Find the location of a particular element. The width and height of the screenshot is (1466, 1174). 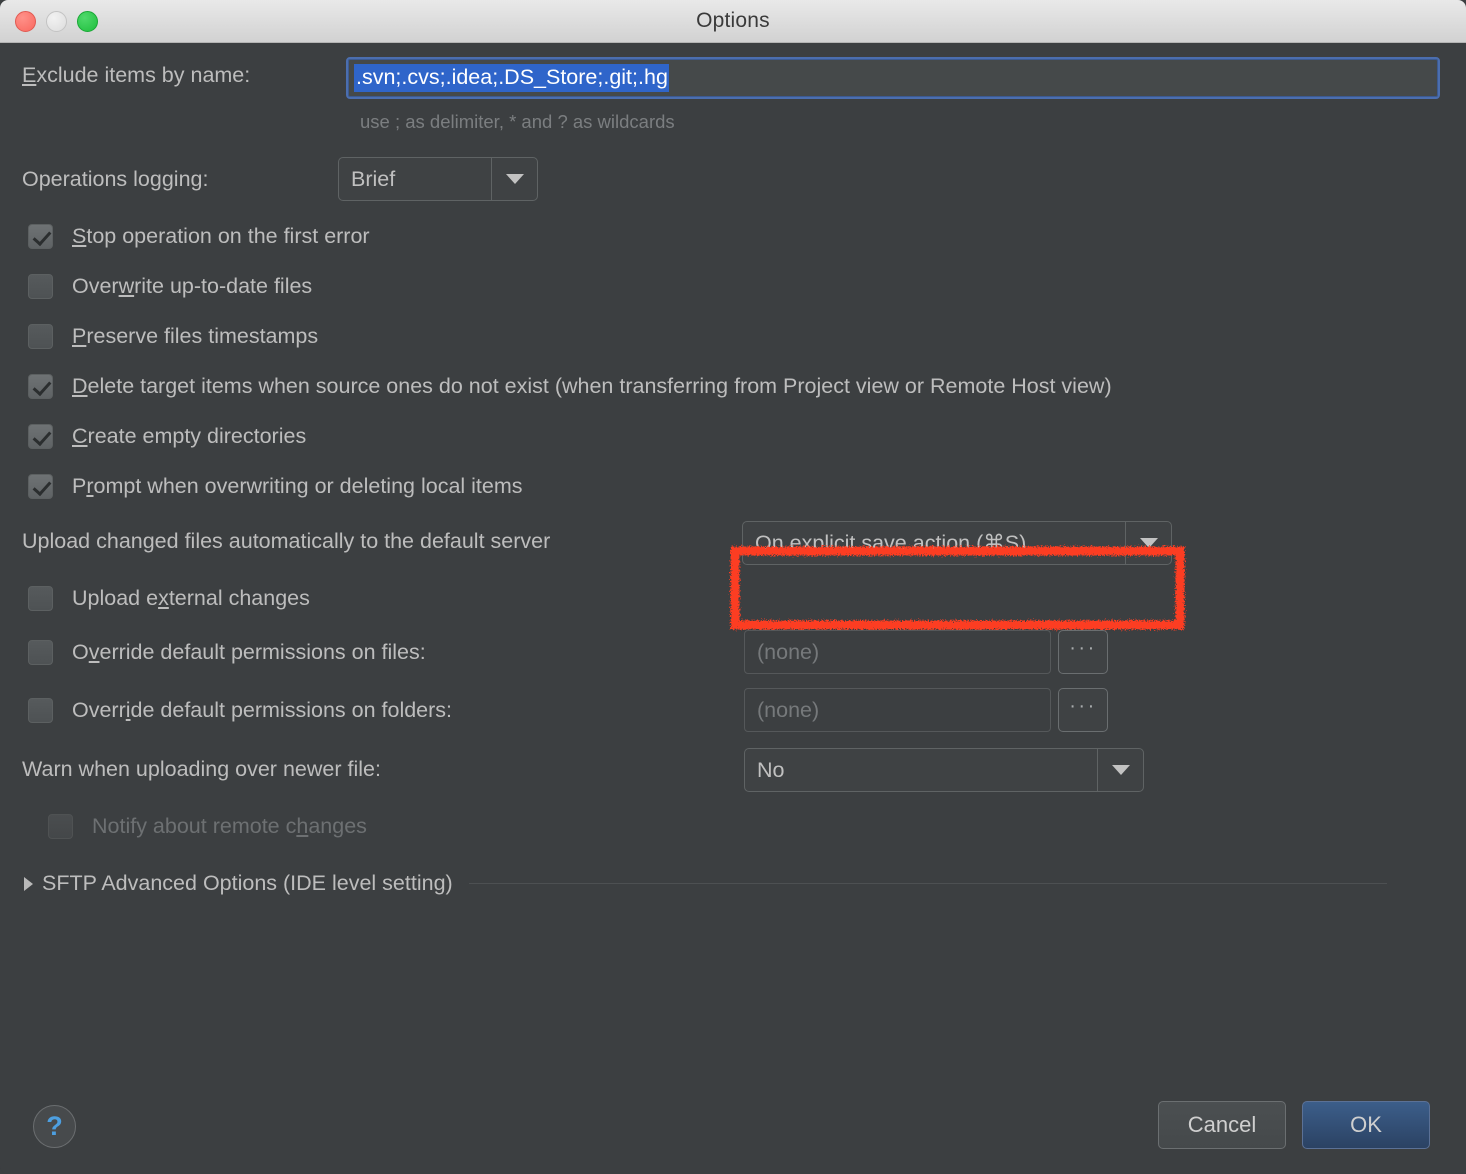

window-title: Options is located at coordinates (733, 20).